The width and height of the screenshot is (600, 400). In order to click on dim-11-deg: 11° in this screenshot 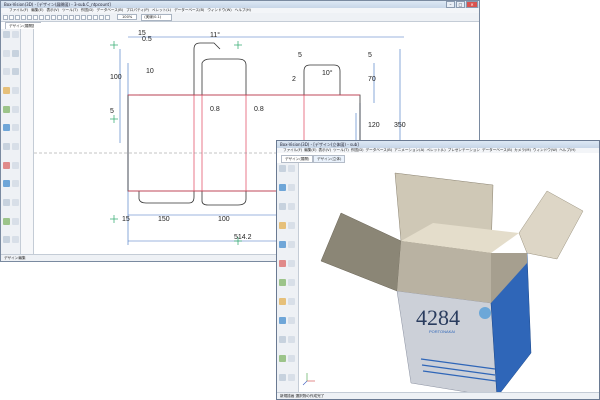, I will do `click(215, 35)`.